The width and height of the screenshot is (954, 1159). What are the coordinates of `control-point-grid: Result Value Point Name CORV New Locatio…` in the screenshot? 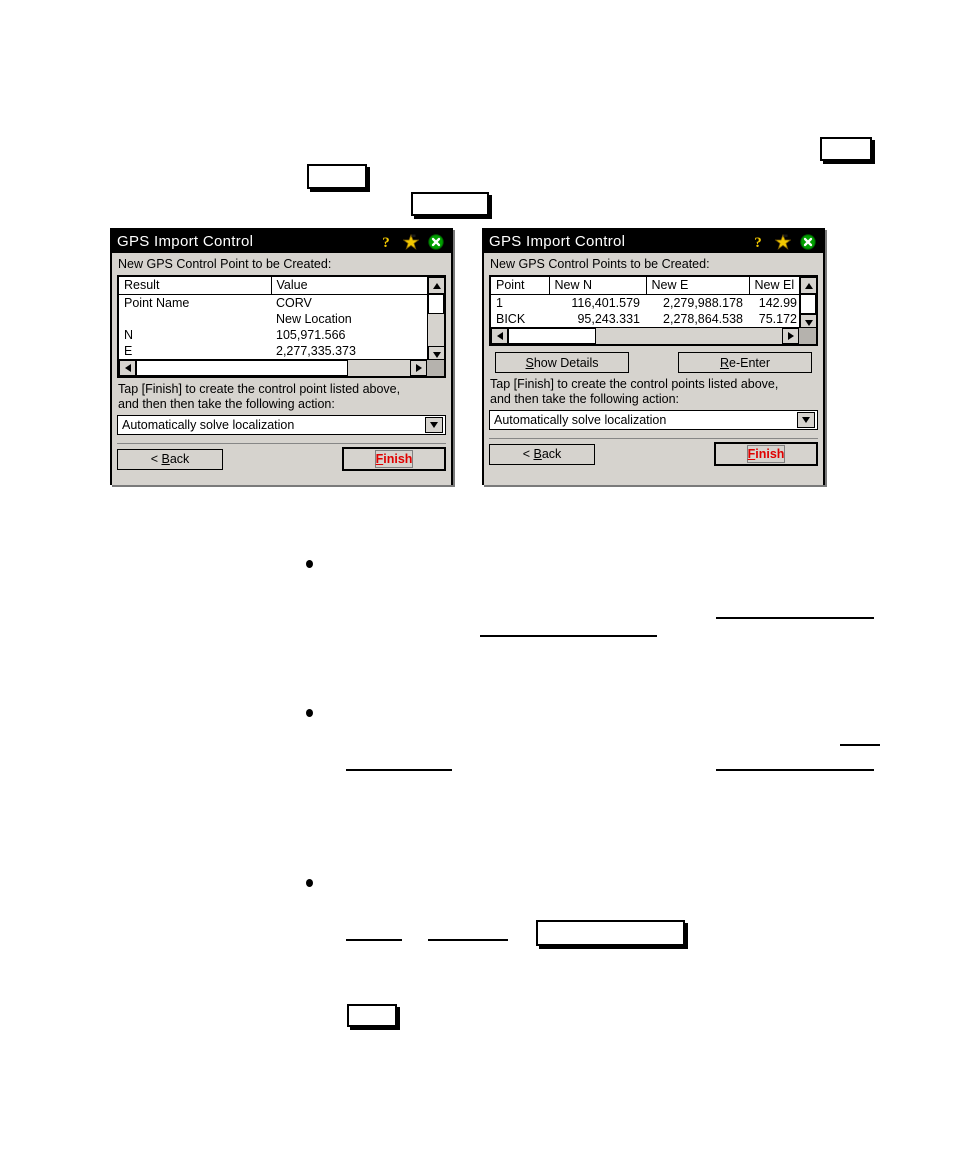 It's located at (281, 326).